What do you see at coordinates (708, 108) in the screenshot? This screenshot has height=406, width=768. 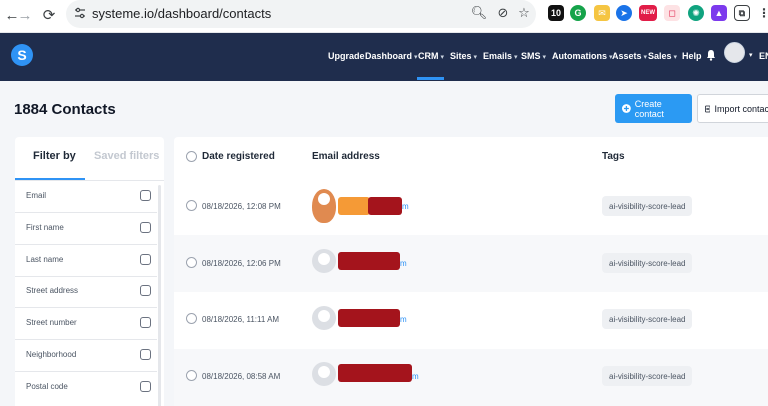 I see `import-file-icon` at bounding box center [708, 108].